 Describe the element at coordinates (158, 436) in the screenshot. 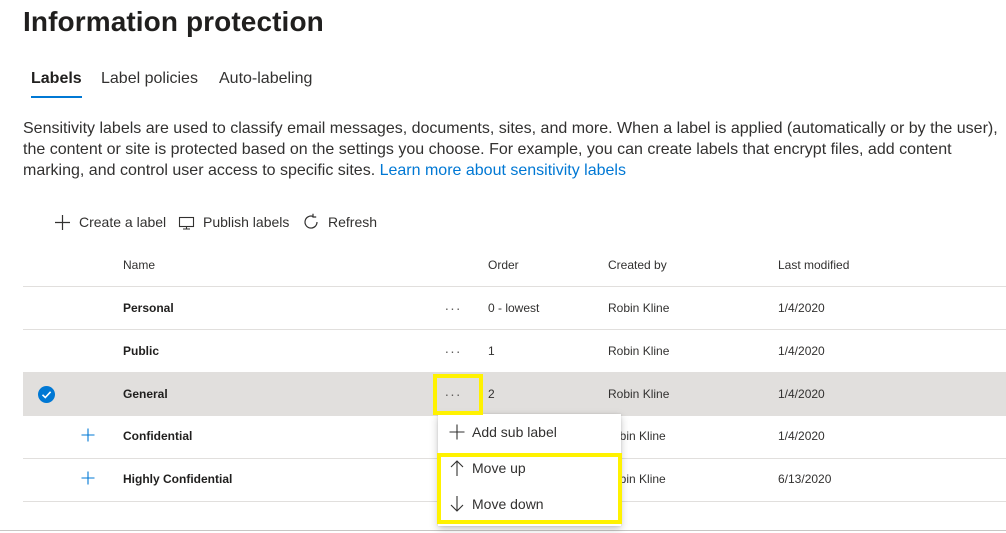

I see `label-name: Confidential` at that location.